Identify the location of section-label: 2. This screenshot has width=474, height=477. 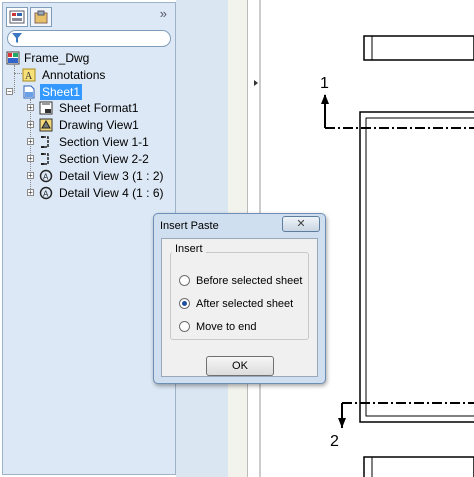
(334, 441).